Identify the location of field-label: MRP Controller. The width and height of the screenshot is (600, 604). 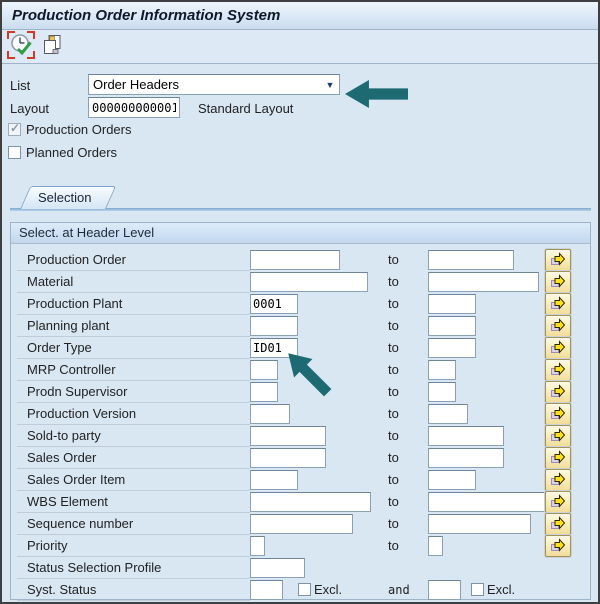
(71, 369).